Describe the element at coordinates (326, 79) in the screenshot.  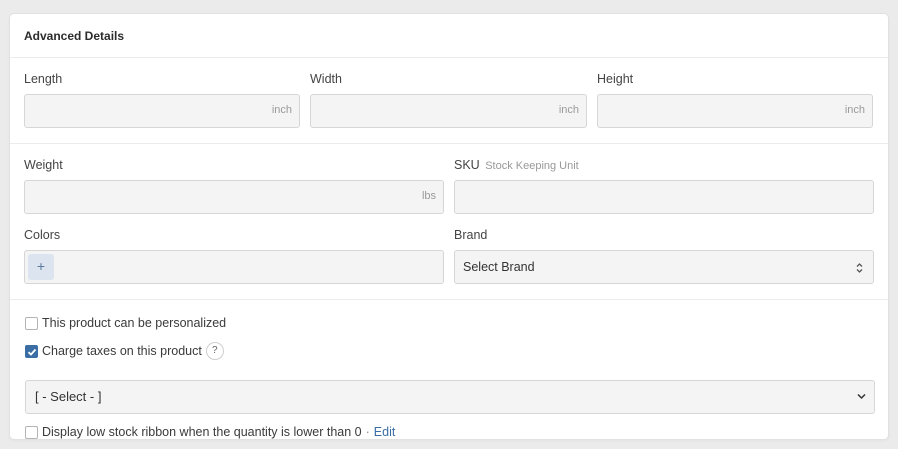
I see `width-label: Width` at that location.